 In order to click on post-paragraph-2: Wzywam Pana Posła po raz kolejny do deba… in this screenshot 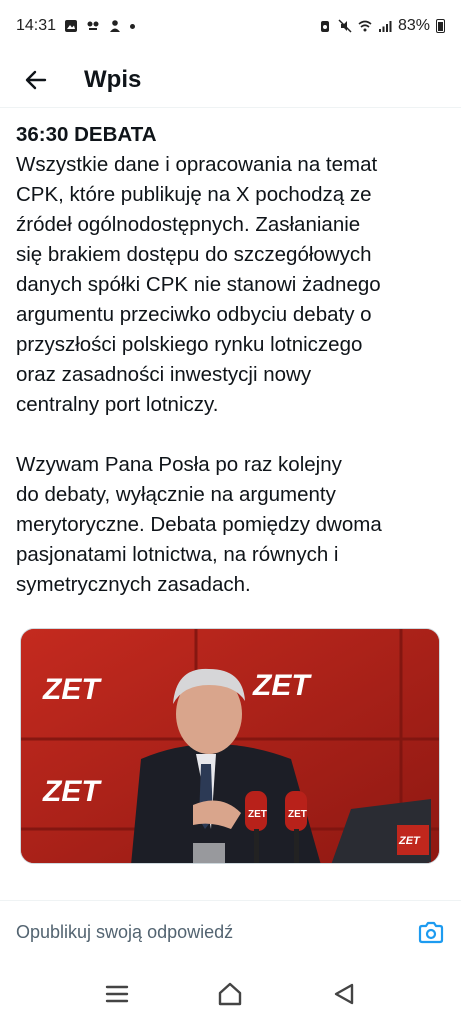, I will do `click(231, 525)`.